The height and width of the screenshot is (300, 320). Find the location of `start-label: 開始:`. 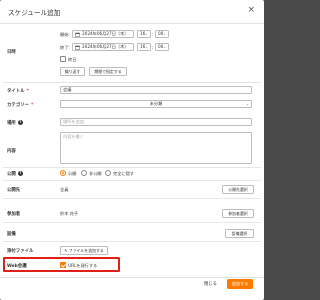

start-label: 開始: is located at coordinates (65, 34).